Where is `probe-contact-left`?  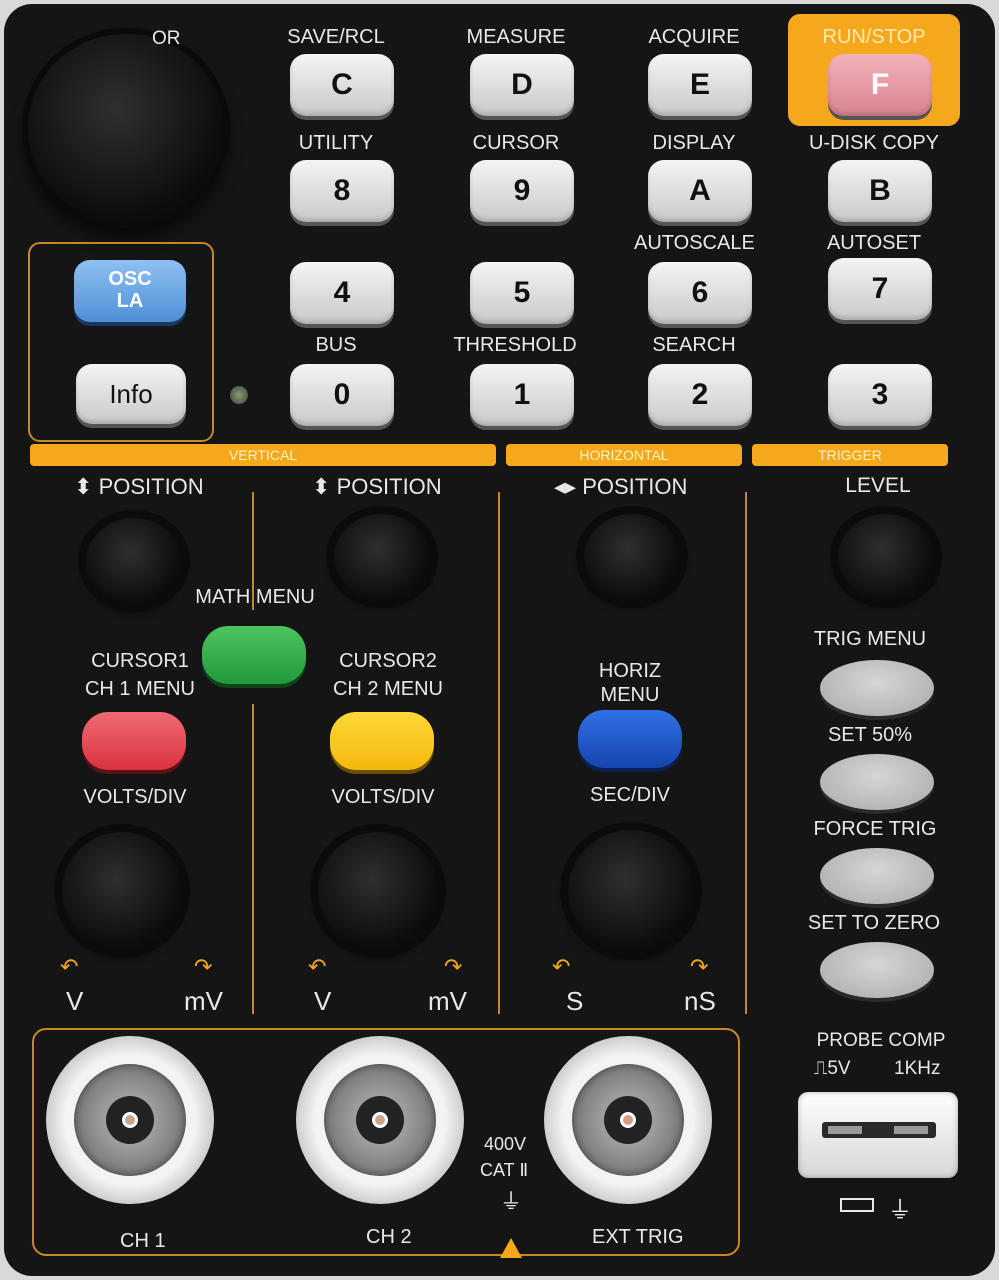
probe-contact-left is located at coordinates (845, 1130).